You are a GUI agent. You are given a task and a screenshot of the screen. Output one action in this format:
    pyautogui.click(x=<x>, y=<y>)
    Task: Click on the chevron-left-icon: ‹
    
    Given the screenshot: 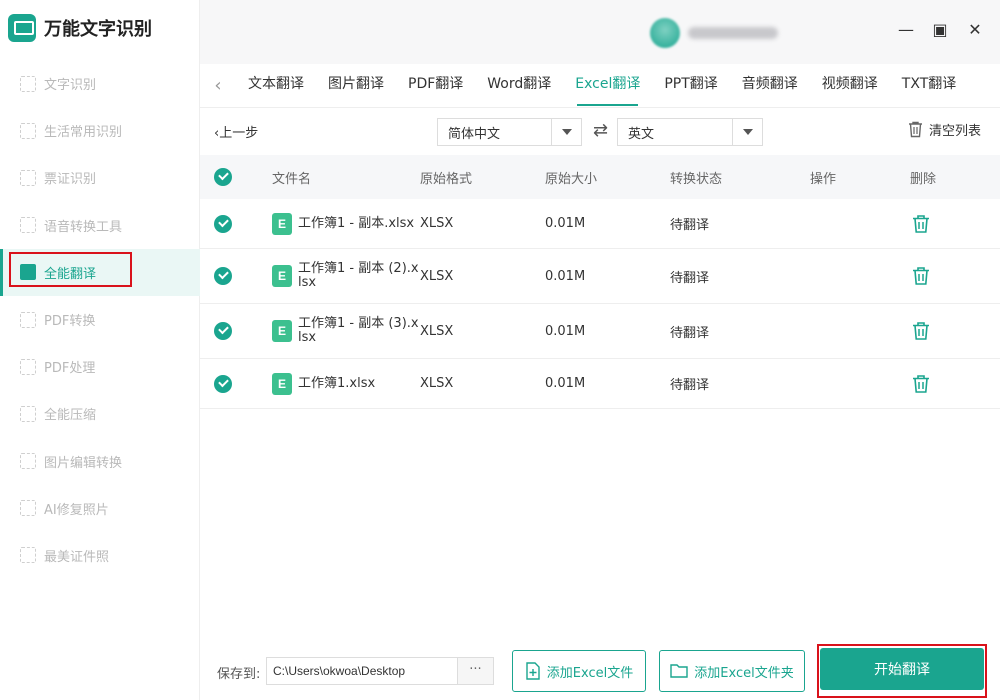 What is the action you would take?
    pyautogui.click(x=218, y=85)
    